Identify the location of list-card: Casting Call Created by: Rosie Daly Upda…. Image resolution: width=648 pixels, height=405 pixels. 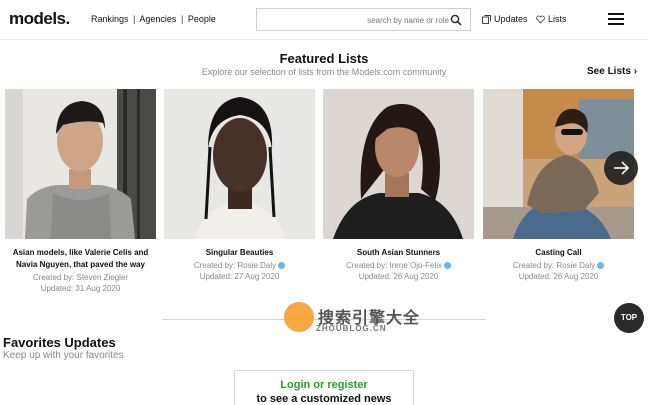
(558, 185).